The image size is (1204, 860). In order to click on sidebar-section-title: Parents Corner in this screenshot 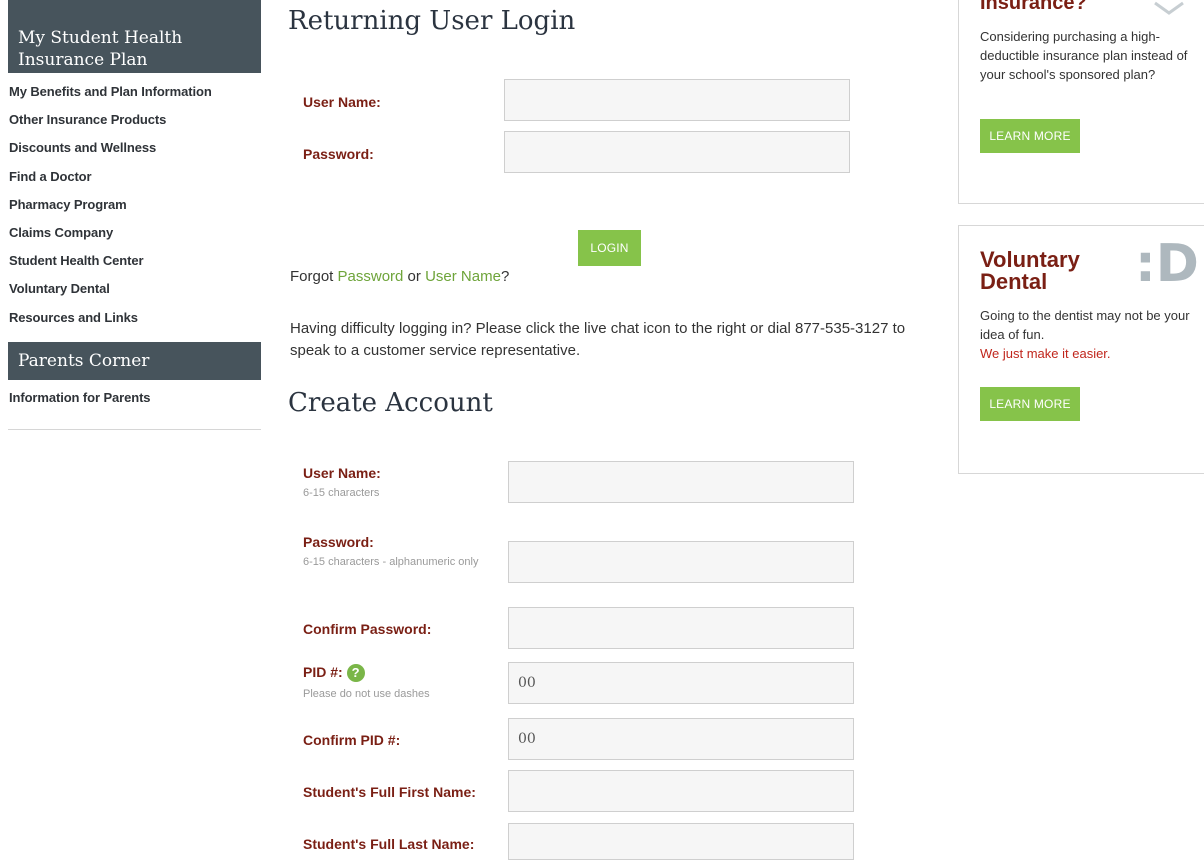, I will do `click(84, 360)`.